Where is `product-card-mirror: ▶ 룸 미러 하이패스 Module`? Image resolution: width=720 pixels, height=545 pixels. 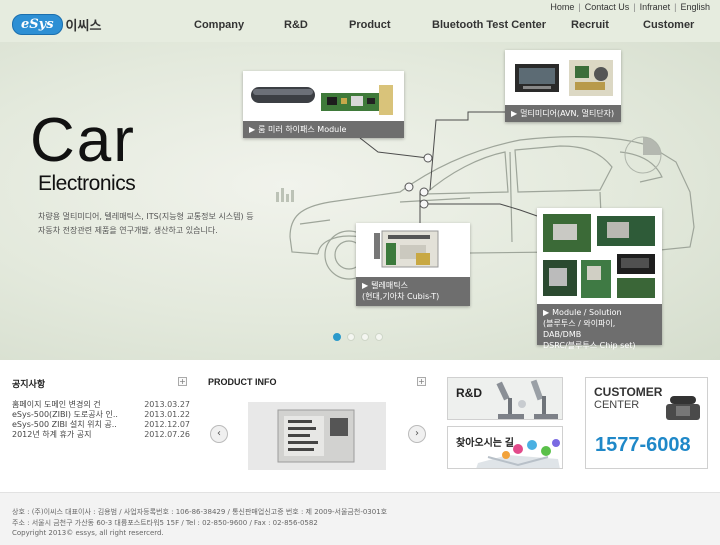
product-card-mirror: ▶ 룸 미러 하이패스 Module is located at coordinates (323, 104).